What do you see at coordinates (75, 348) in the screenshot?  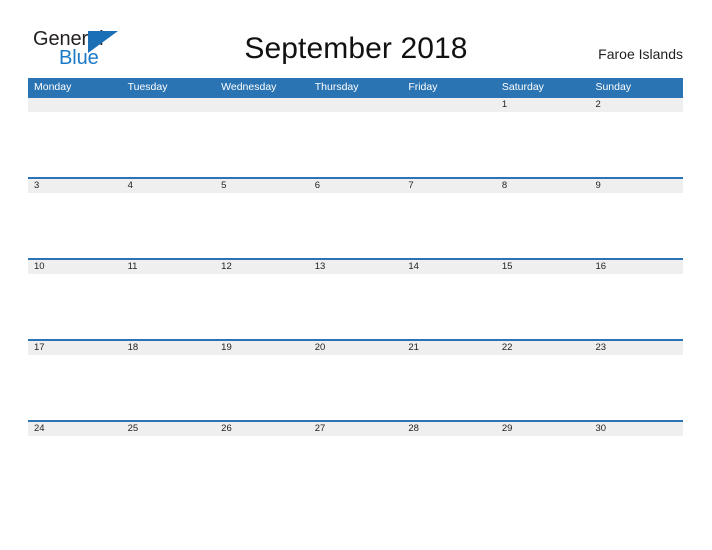 I see `day-cell: 17` at bounding box center [75, 348].